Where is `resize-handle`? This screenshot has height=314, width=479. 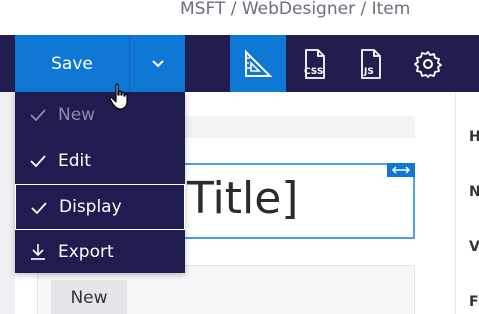 resize-handle is located at coordinates (401, 170).